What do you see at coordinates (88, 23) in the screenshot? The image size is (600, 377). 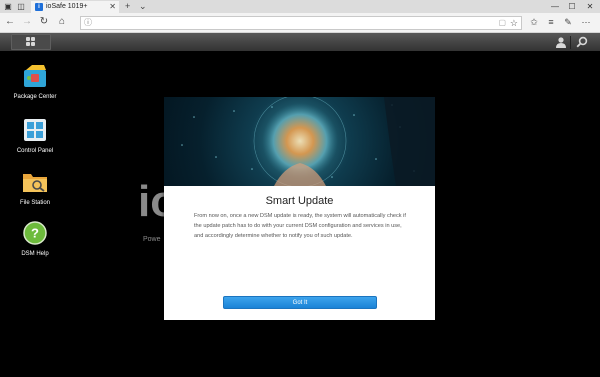 I see `site-info-icon: ⓘ` at bounding box center [88, 23].